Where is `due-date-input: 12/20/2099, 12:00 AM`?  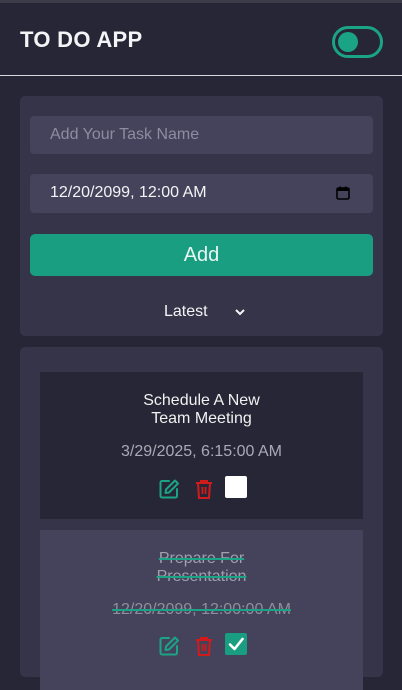 due-date-input: 12/20/2099, 12:00 AM is located at coordinates (201, 193).